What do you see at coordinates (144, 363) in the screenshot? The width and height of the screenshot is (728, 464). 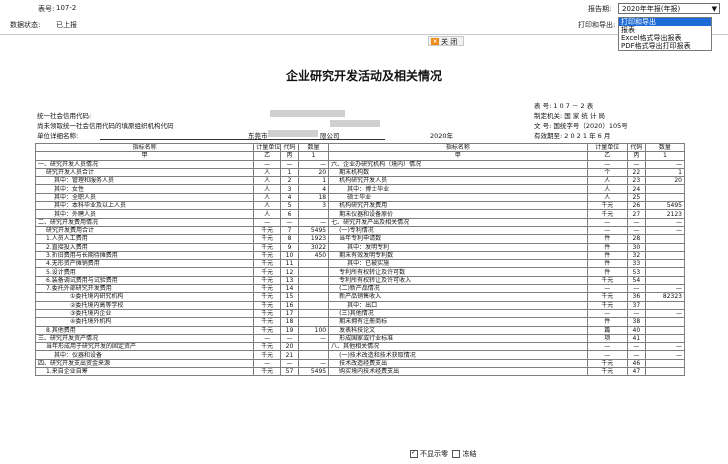 I see `table-cell: 四、研究开发支出资金来源` at bounding box center [144, 363].